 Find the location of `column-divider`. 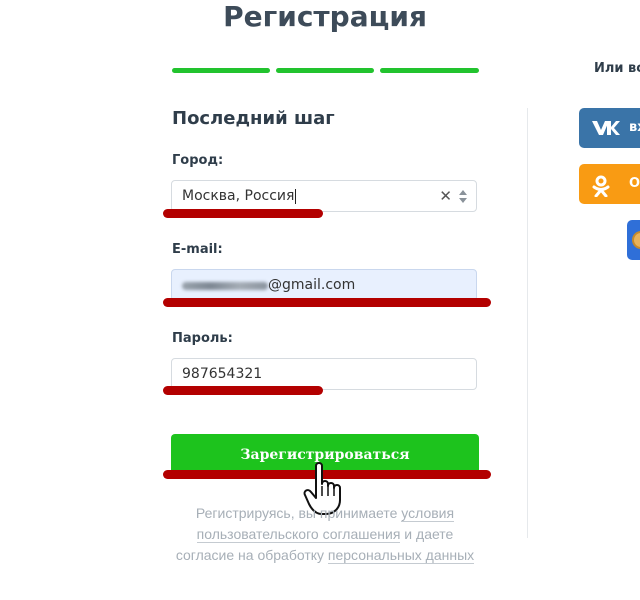

column-divider is located at coordinates (527, 323).